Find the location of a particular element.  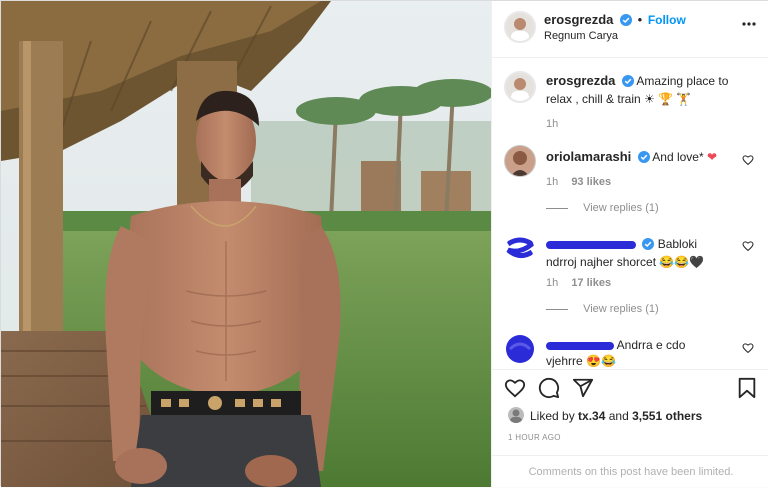

likes-line: Liked by tx.34 and 3,551 others is located at coordinates (616, 416).